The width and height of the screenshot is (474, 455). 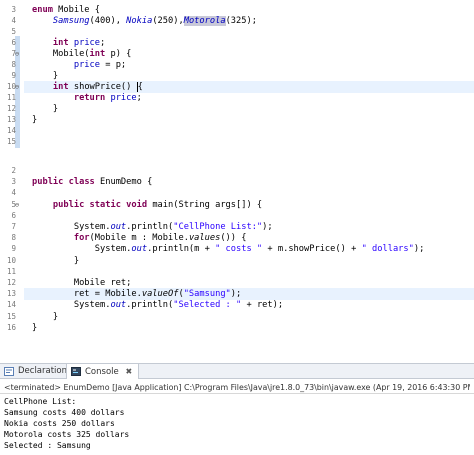 What do you see at coordinates (241, 21) in the screenshot?
I see `code-token: (325);` at bounding box center [241, 21].